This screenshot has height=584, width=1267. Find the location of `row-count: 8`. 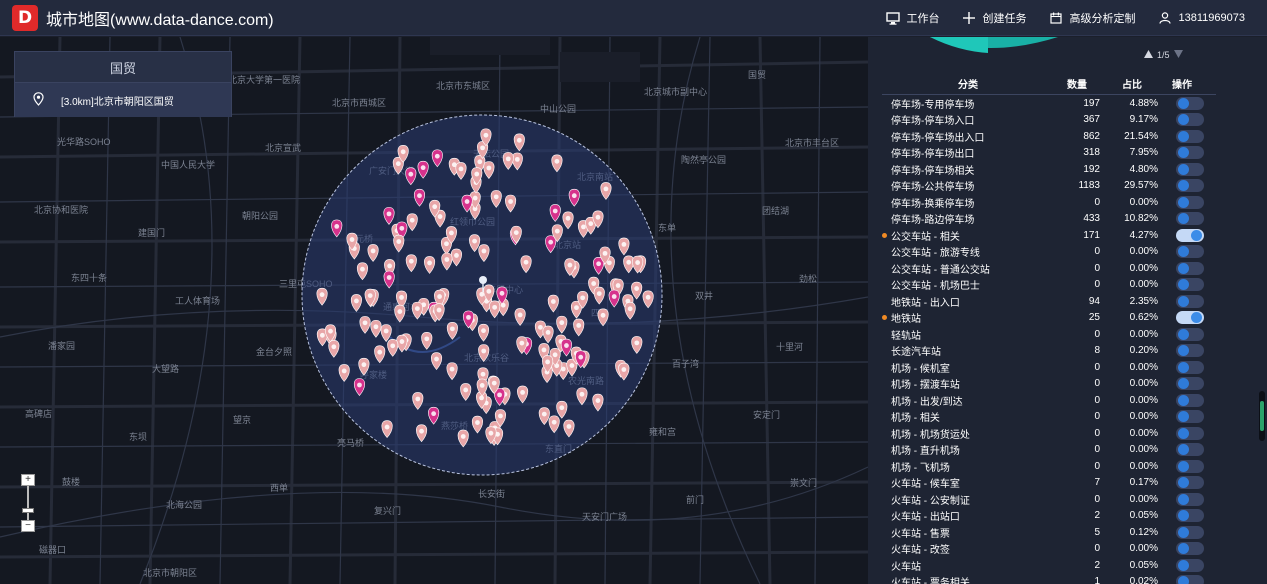

row-count: 8 is located at coordinates (1097, 351).